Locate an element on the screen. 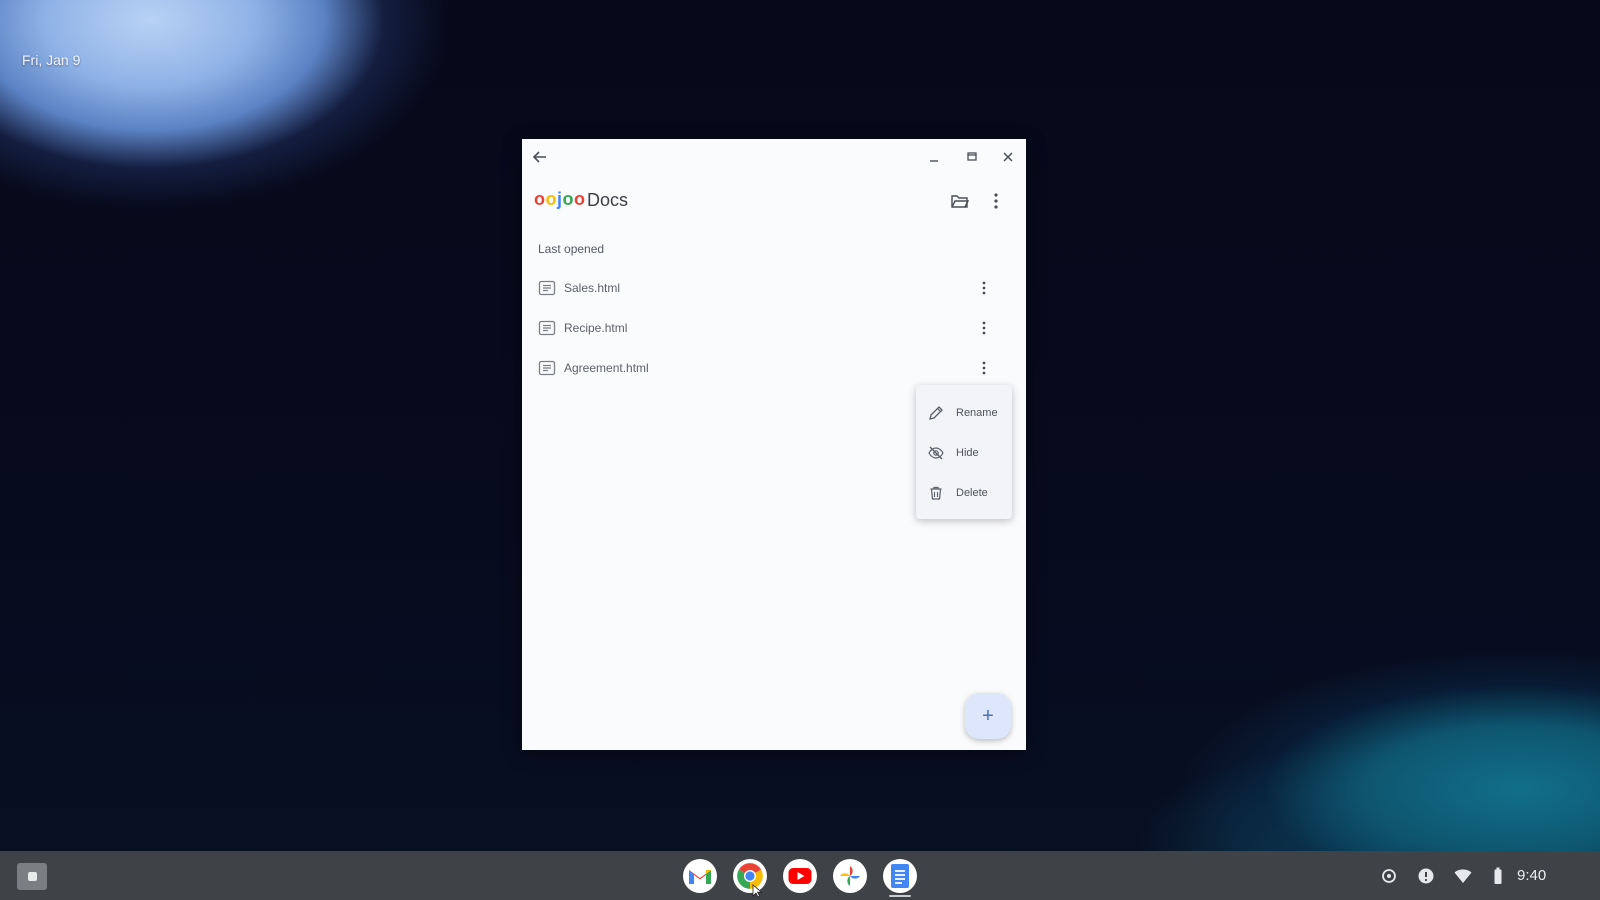 The width and height of the screenshot is (1600, 900). gmail-app-icon is located at coordinates (700, 876).